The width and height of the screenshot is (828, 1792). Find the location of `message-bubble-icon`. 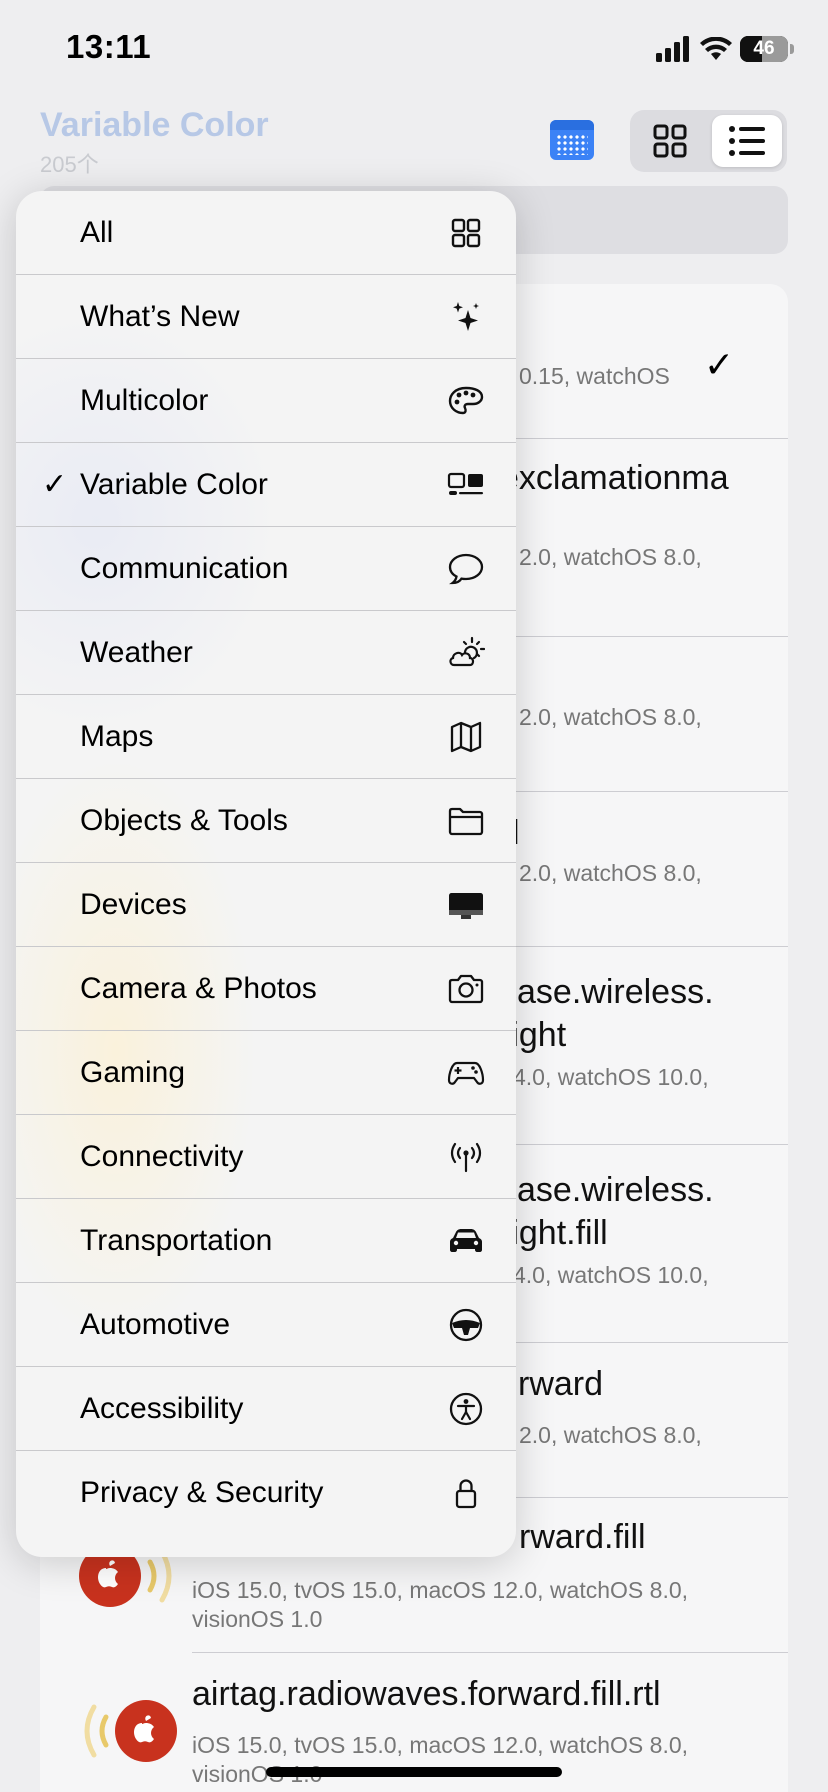

message-bubble-icon is located at coordinates (466, 569).